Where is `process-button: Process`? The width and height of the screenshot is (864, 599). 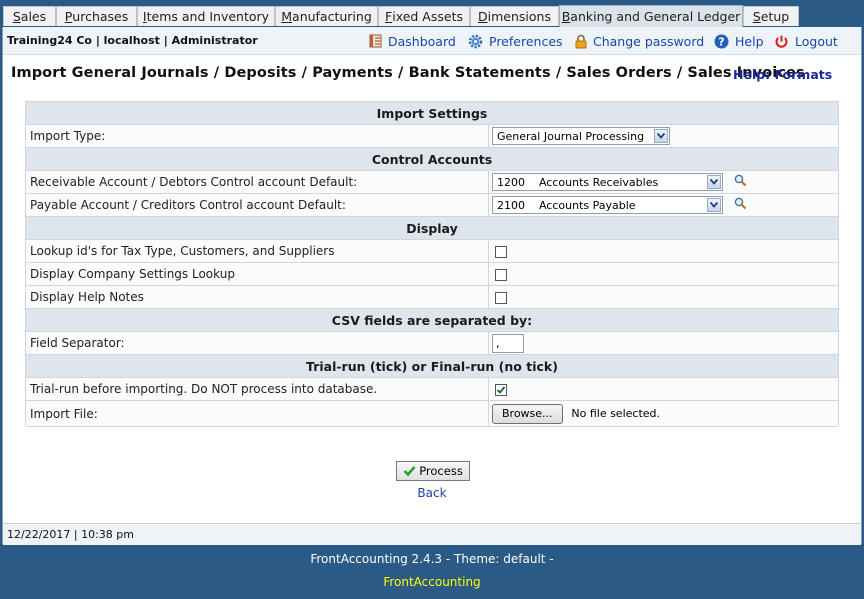
process-button: Process is located at coordinates (433, 471).